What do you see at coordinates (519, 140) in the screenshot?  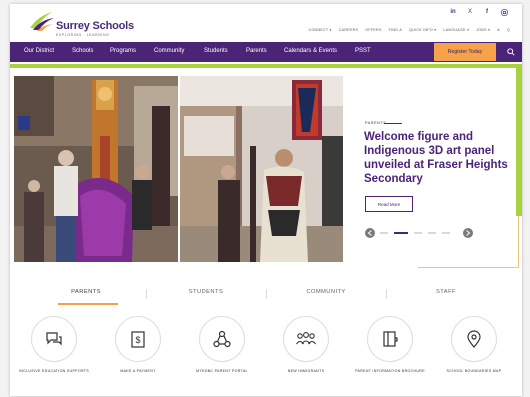 I see `accent-bar-side` at bounding box center [519, 140].